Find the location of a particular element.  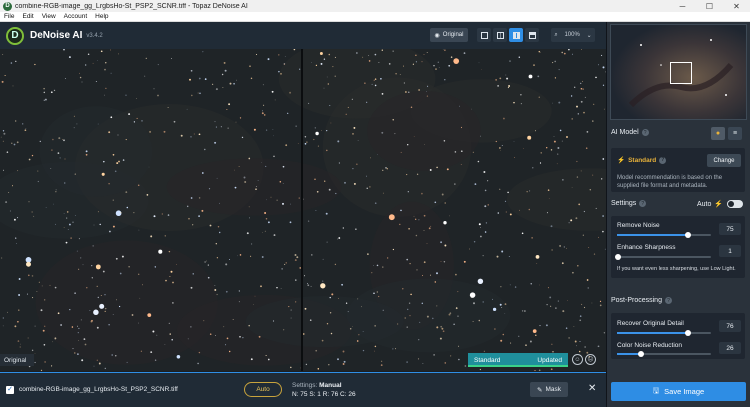

change-model-button: Change is located at coordinates (724, 160).